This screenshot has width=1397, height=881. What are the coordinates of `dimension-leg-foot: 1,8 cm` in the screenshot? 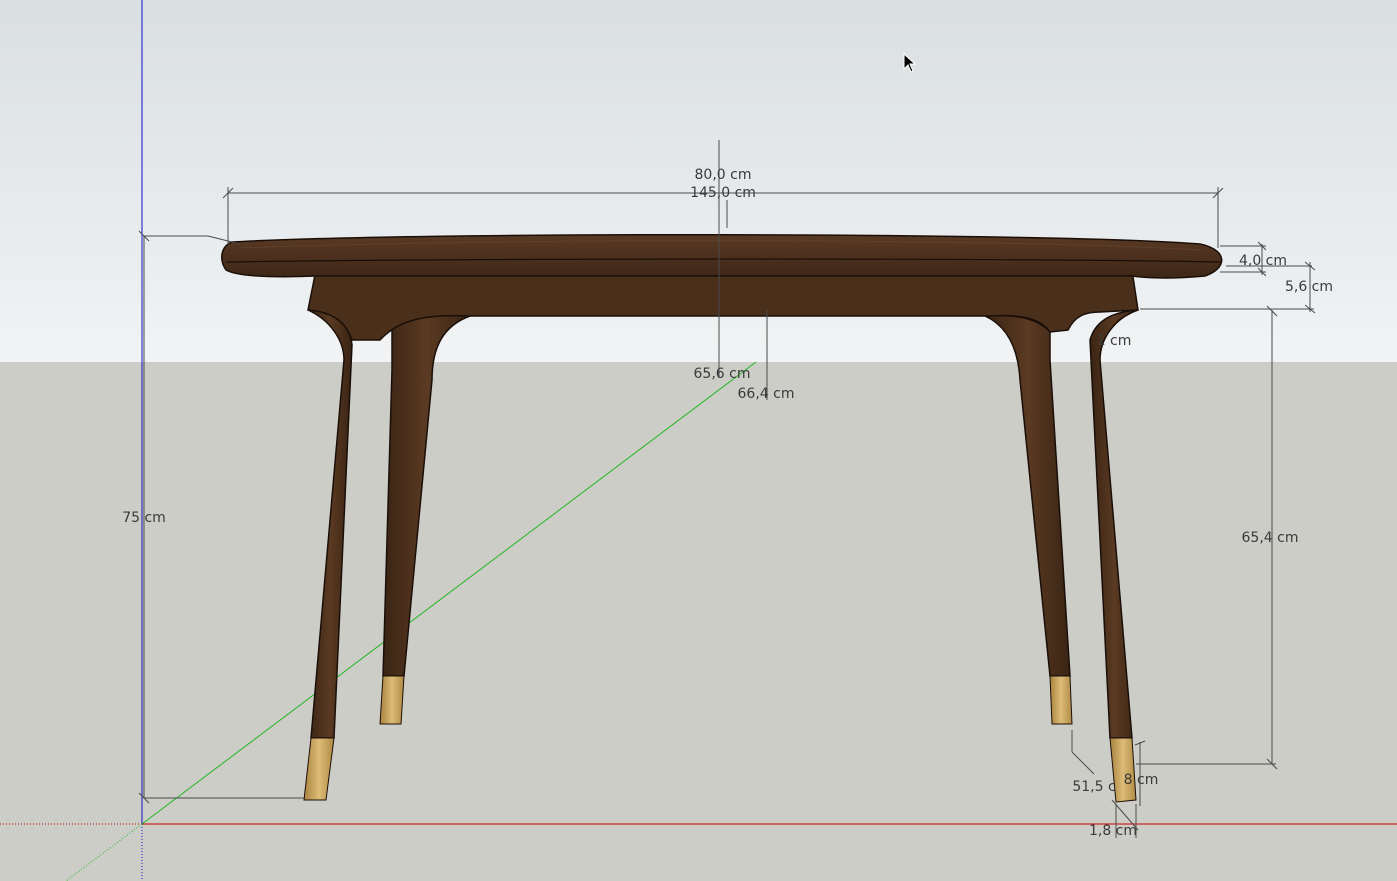 It's located at (1113, 831).